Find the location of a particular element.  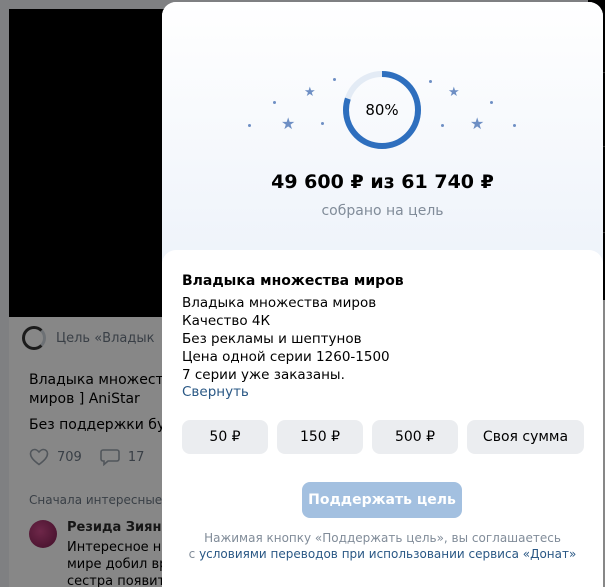

description-line: 7 серии уже заказаны. is located at coordinates (263, 375).